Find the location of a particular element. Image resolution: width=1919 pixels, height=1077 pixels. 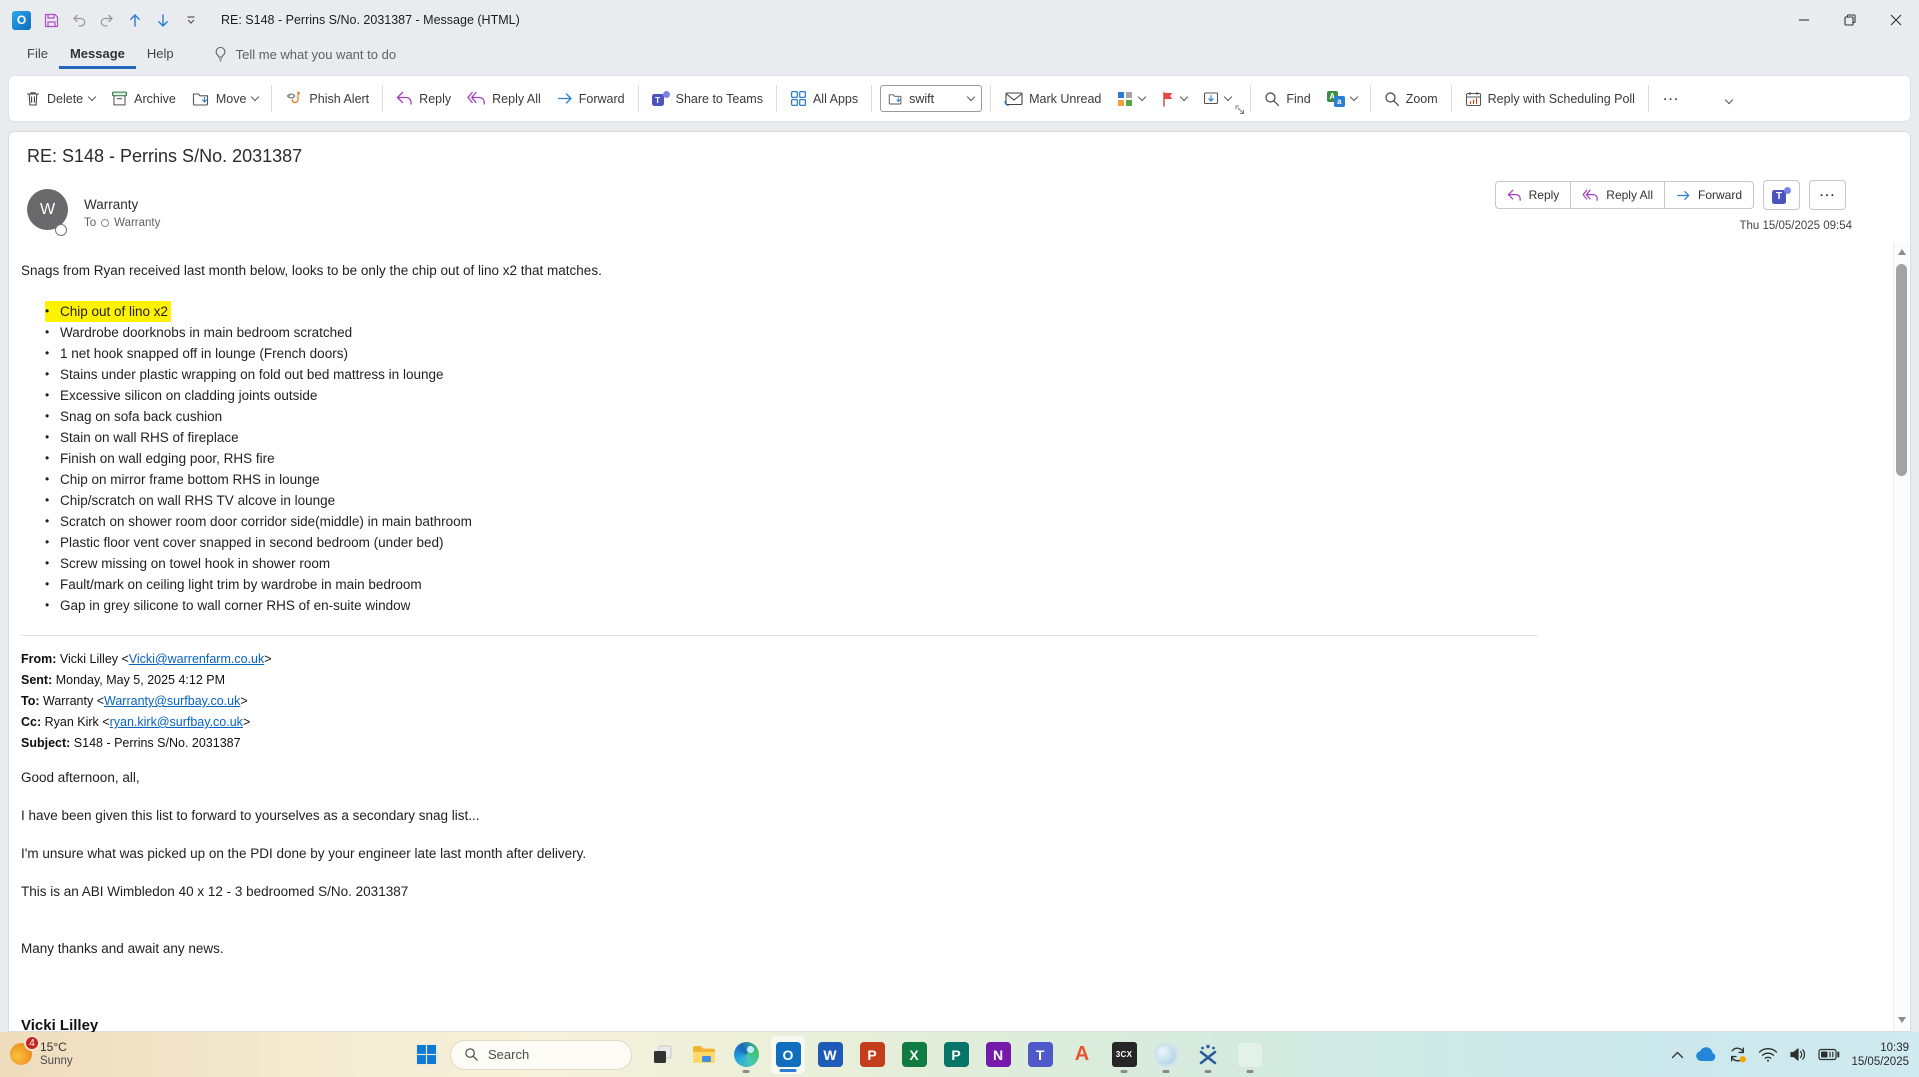

presence-indicator is located at coordinates (61, 230).